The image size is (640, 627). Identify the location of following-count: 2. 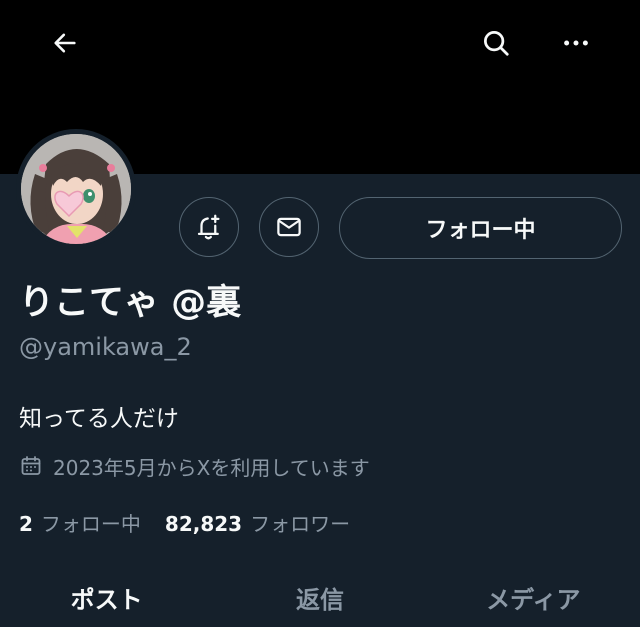
(26, 524).